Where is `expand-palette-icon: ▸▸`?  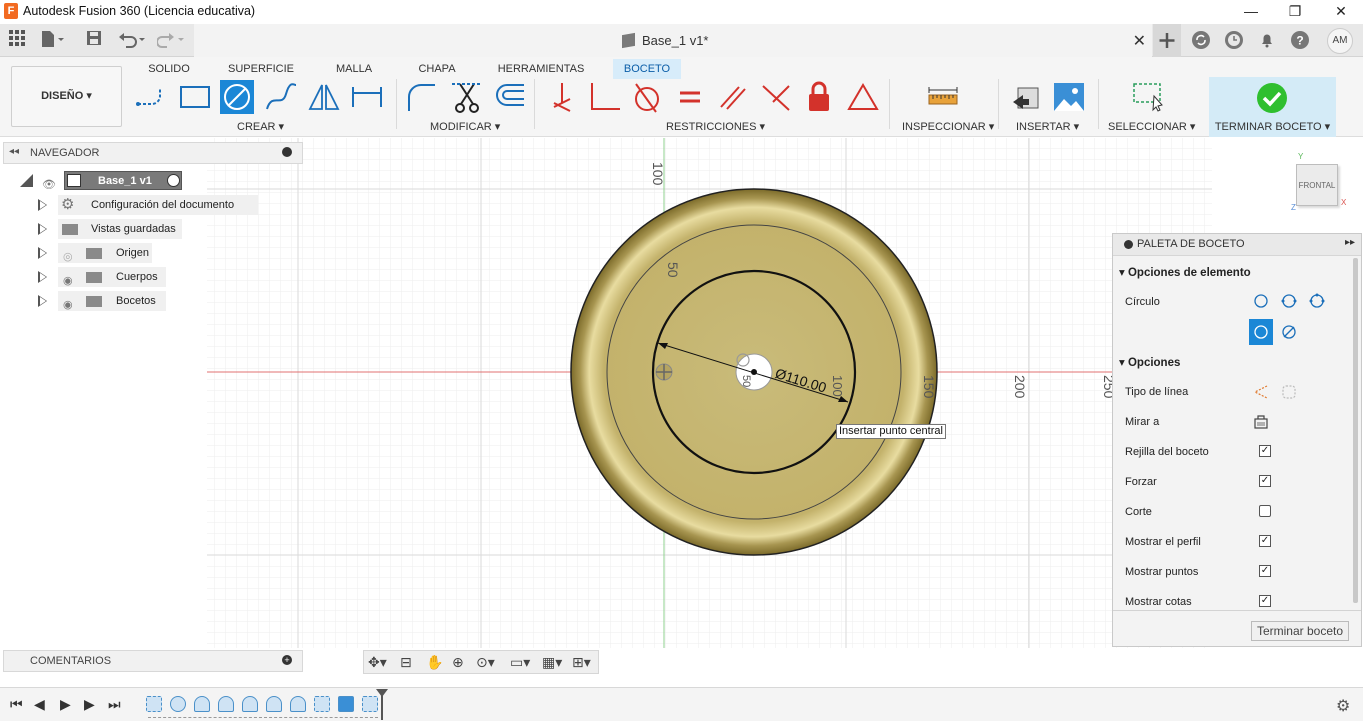 expand-palette-icon: ▸▸ is located at coordinates (1350, 242).